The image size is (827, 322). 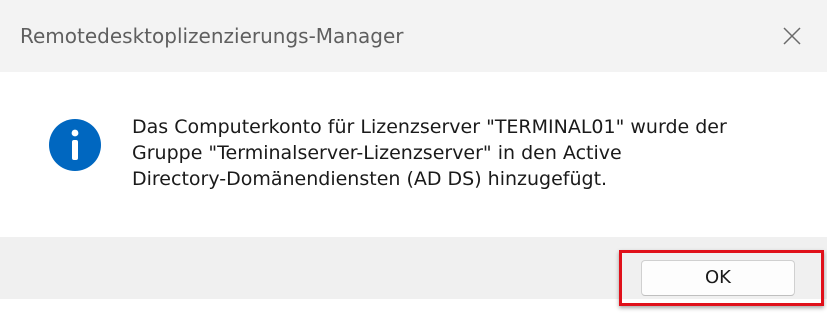 What do you see at coordinates (75, 145) in the screenshot?
I see `info-icon` at bounding box center [75, 145].